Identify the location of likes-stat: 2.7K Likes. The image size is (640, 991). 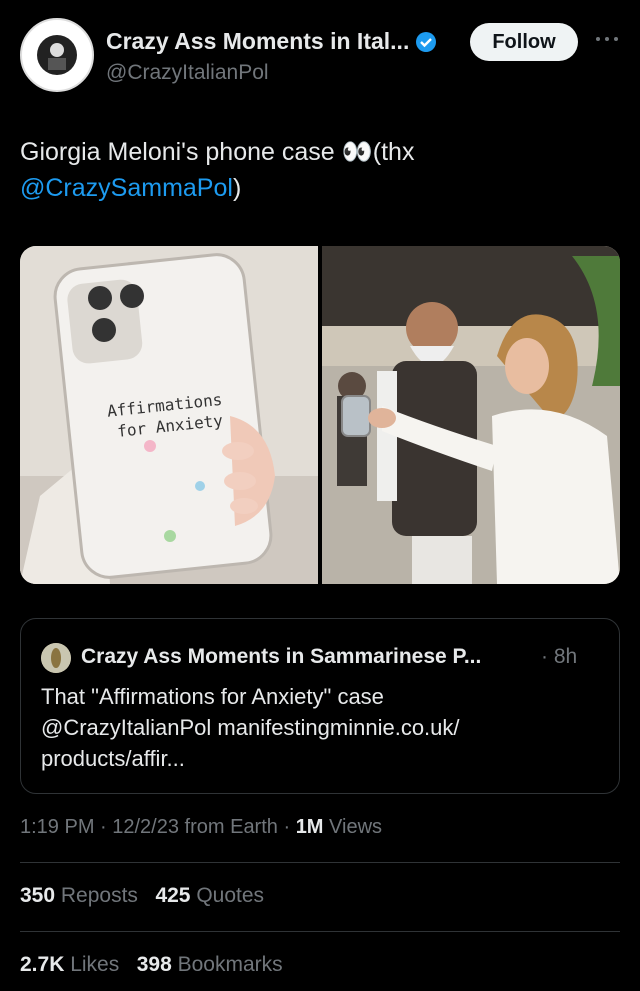
(69, 964).